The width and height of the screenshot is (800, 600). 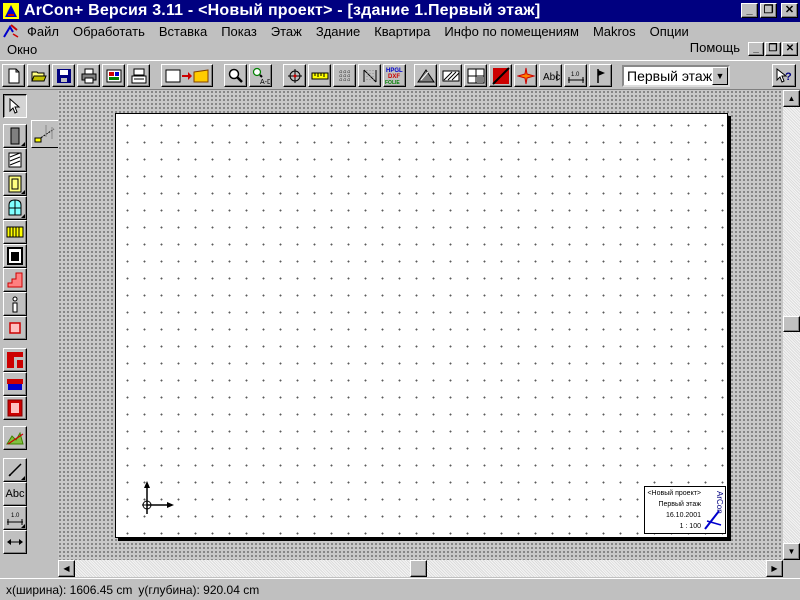 What do you see at coordinates (749, 10) in the screenshot?
I see `minimize-button: _` at bounding box center [749, 10].